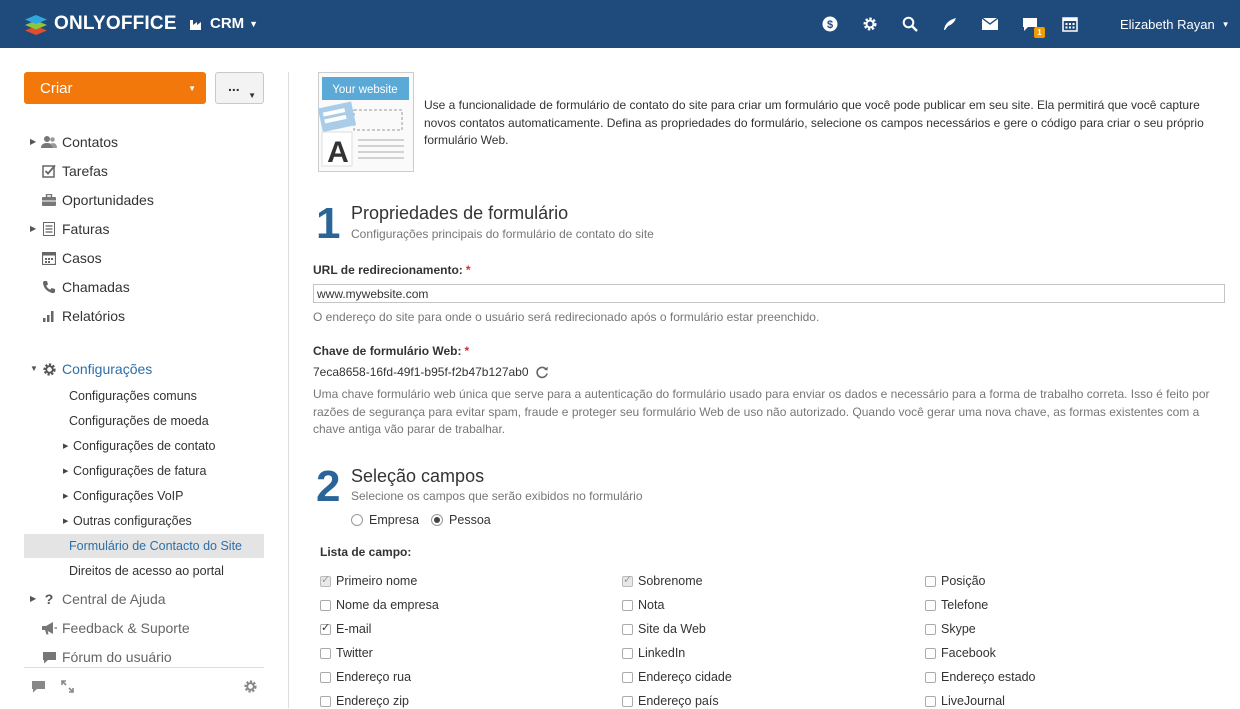 This screenshot has width=1240, height=709. I want to click on sidebar-item-opportunities: Oportunidades, so click(144, 200).